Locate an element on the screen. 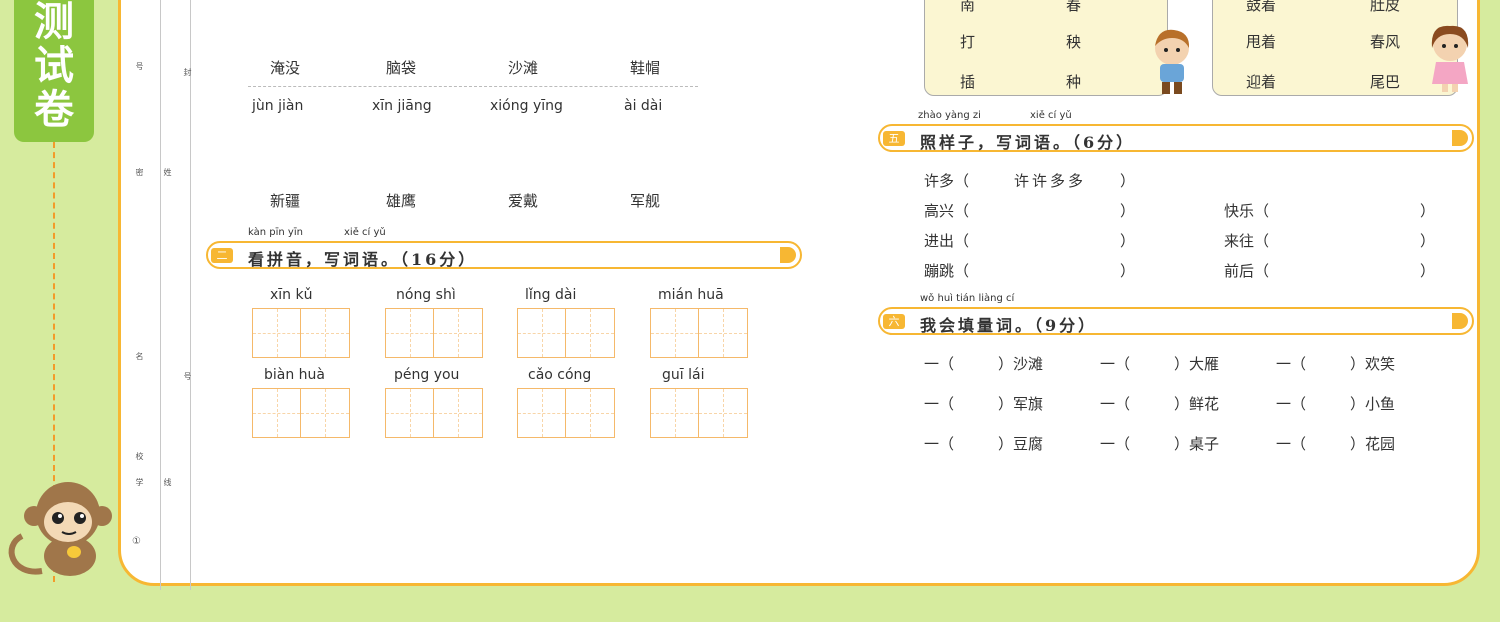 The image size is (1500, 622). monkey-icon is located at coordinates (60, 529).